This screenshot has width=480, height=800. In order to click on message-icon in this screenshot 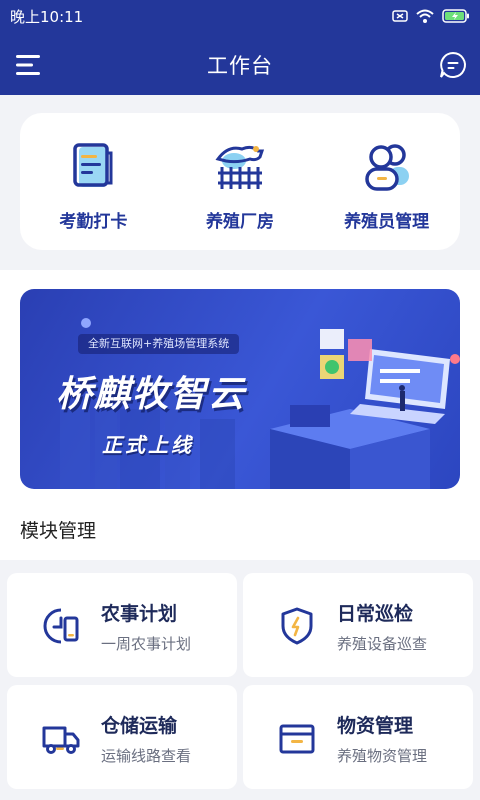, I will do `click(453, 65)`.